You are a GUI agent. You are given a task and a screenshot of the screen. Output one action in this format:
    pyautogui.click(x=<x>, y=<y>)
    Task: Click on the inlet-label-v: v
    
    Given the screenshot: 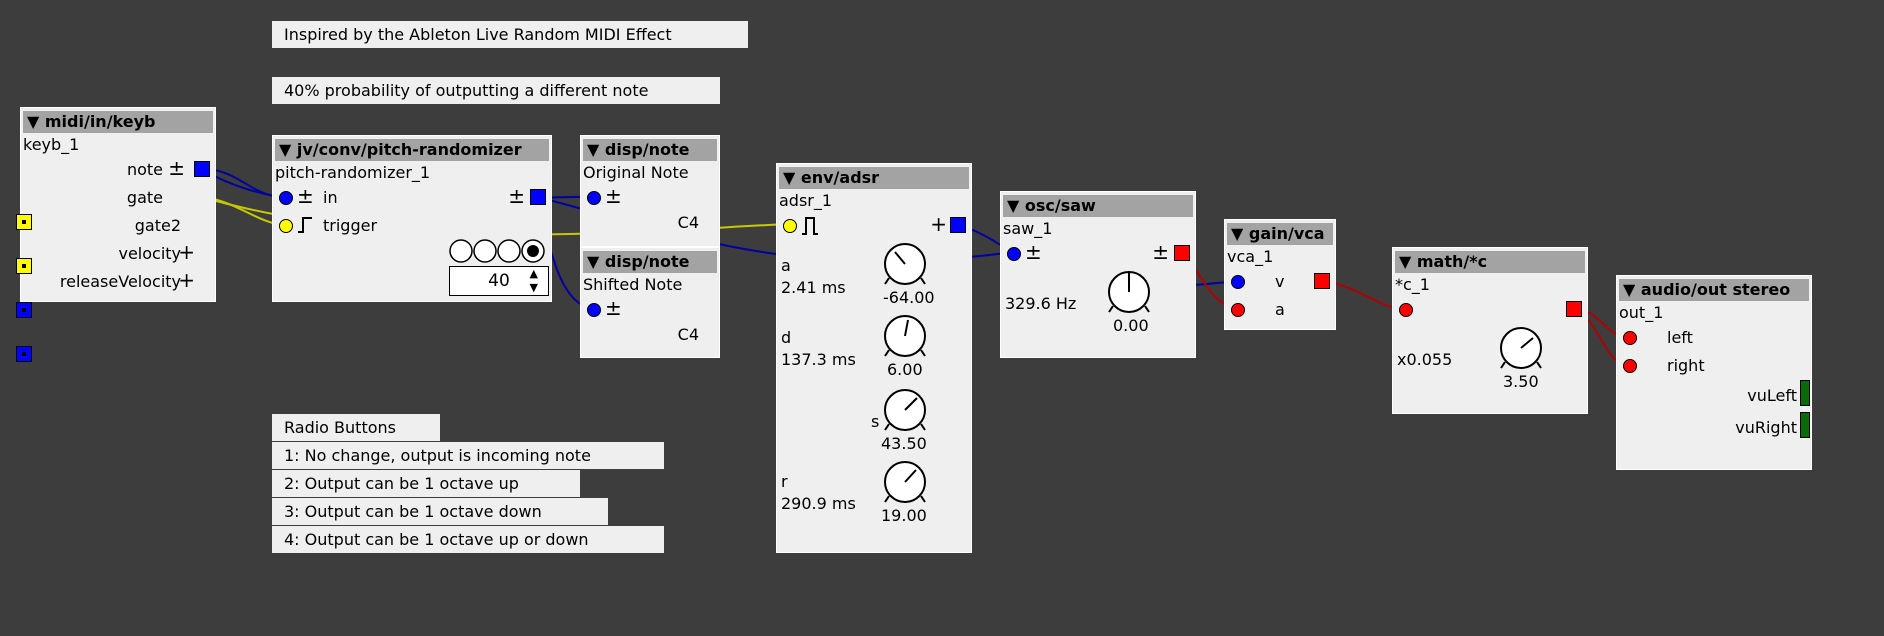 What is the action you would take?
    pyautogui.click(x=1280, y=281)
    